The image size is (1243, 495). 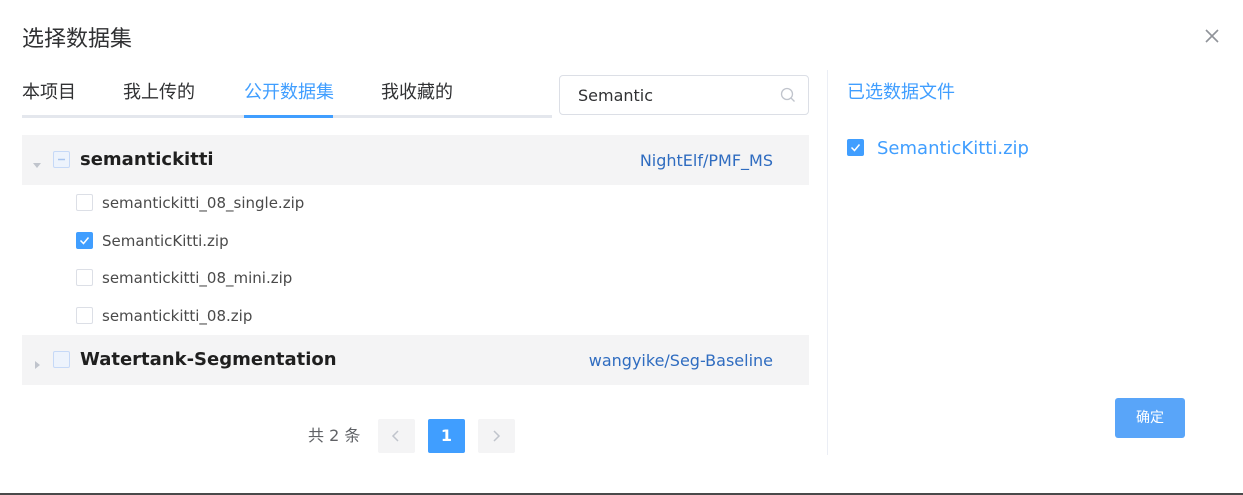 I want to click on dataset-owner-link: NightElf/PMF_MS, so click(x=706, y=161).